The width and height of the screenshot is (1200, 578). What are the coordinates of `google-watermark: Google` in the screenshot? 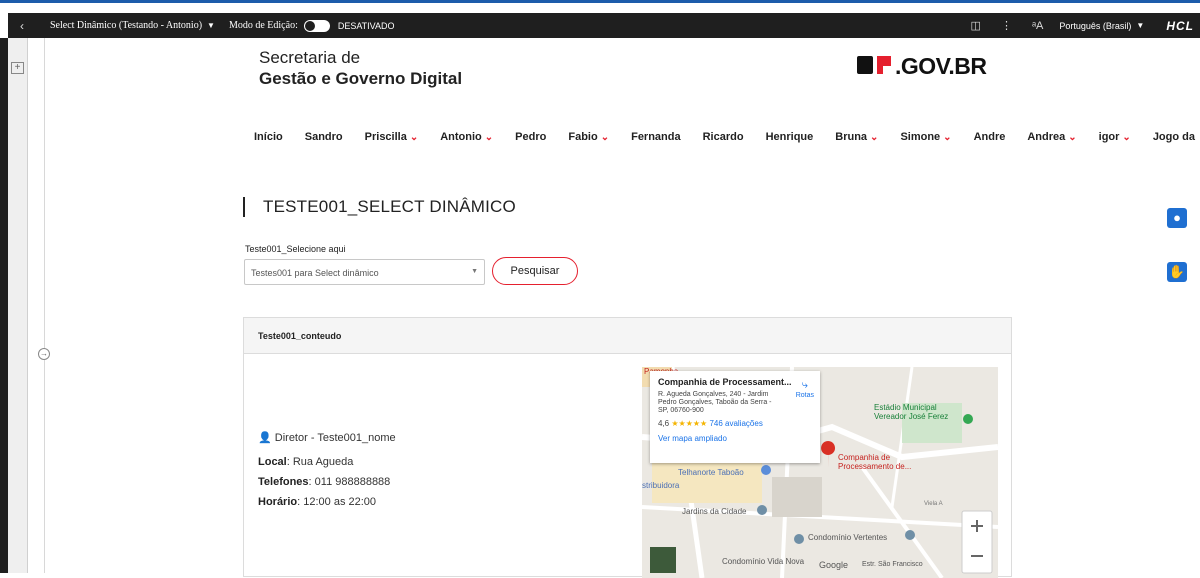 It's located at (834, 565).